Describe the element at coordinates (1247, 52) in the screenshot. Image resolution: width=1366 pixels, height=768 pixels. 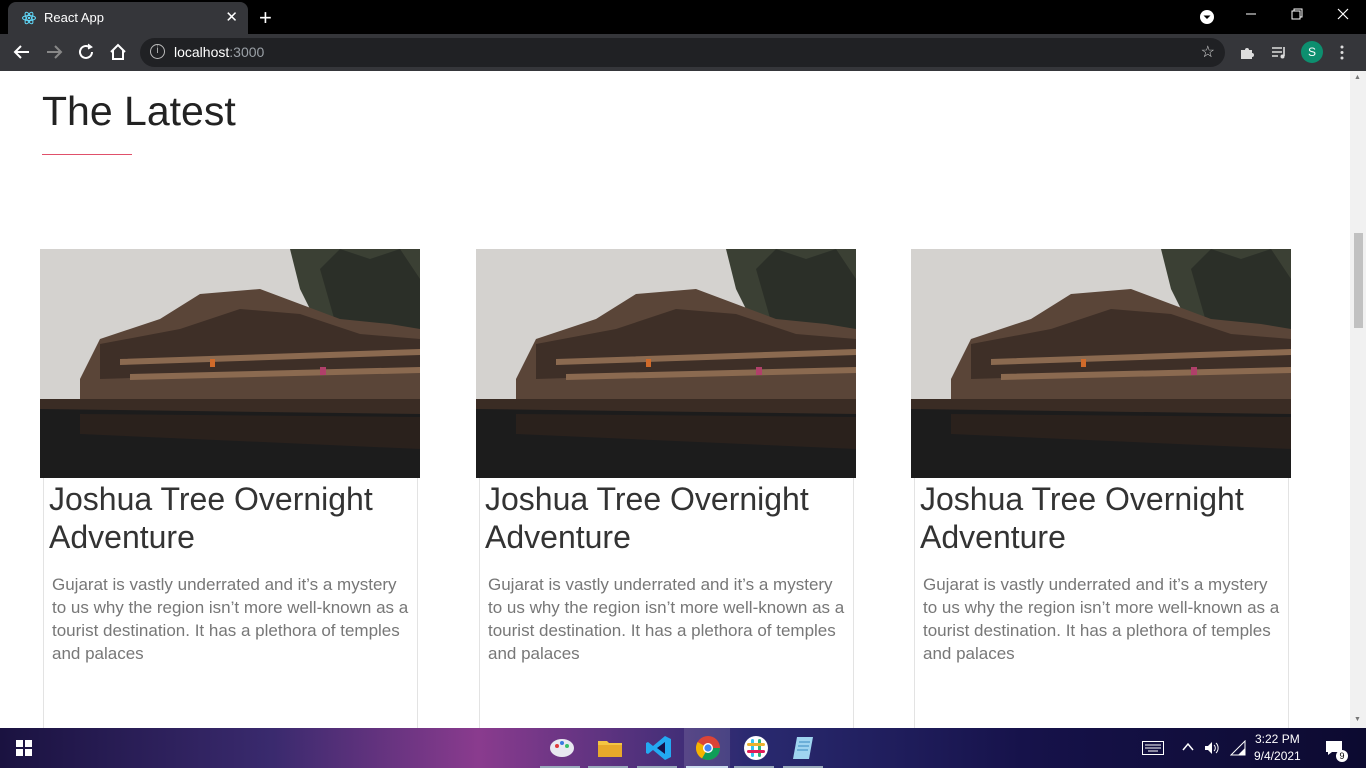
I see `extensions-puzzle-icon` at that location.